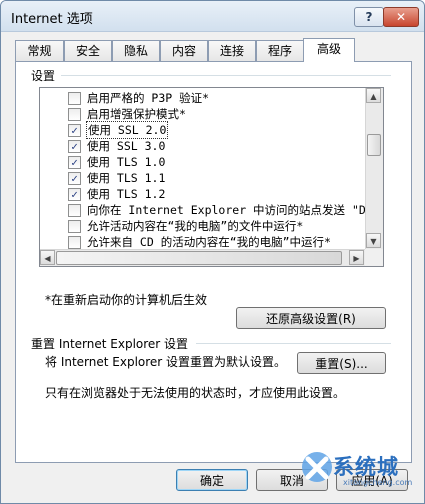  I want to click on reset-divider, so click(293, 343).